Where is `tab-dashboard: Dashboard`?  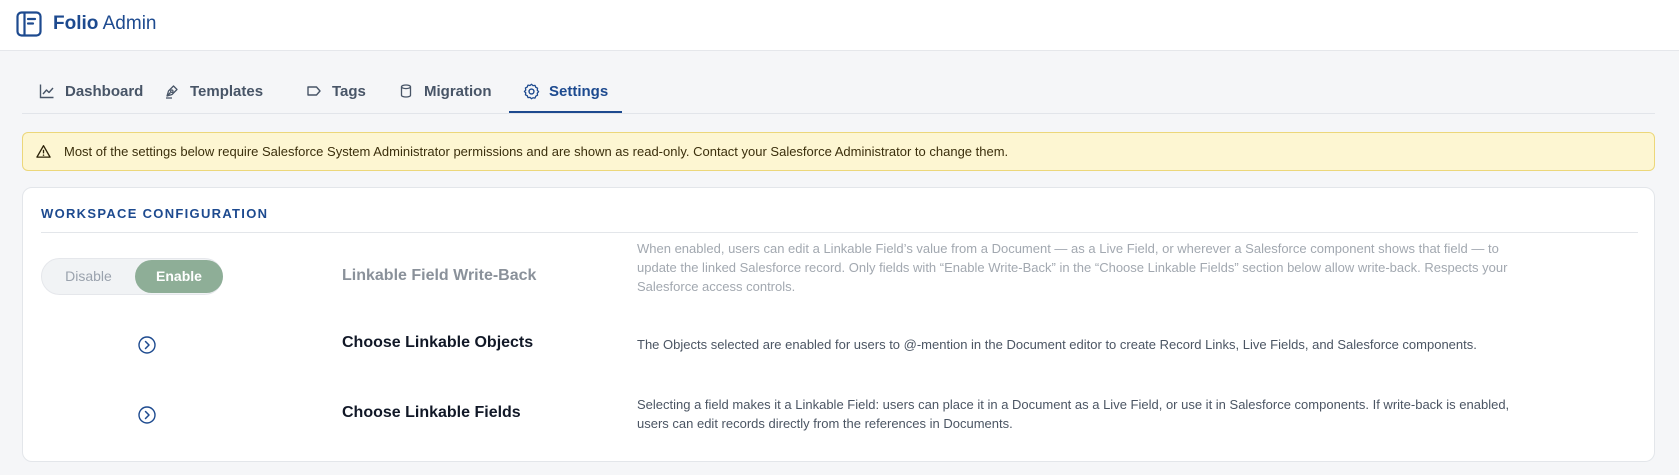 tab-dashboard: Dashboard is located at coordinates (91, 91).